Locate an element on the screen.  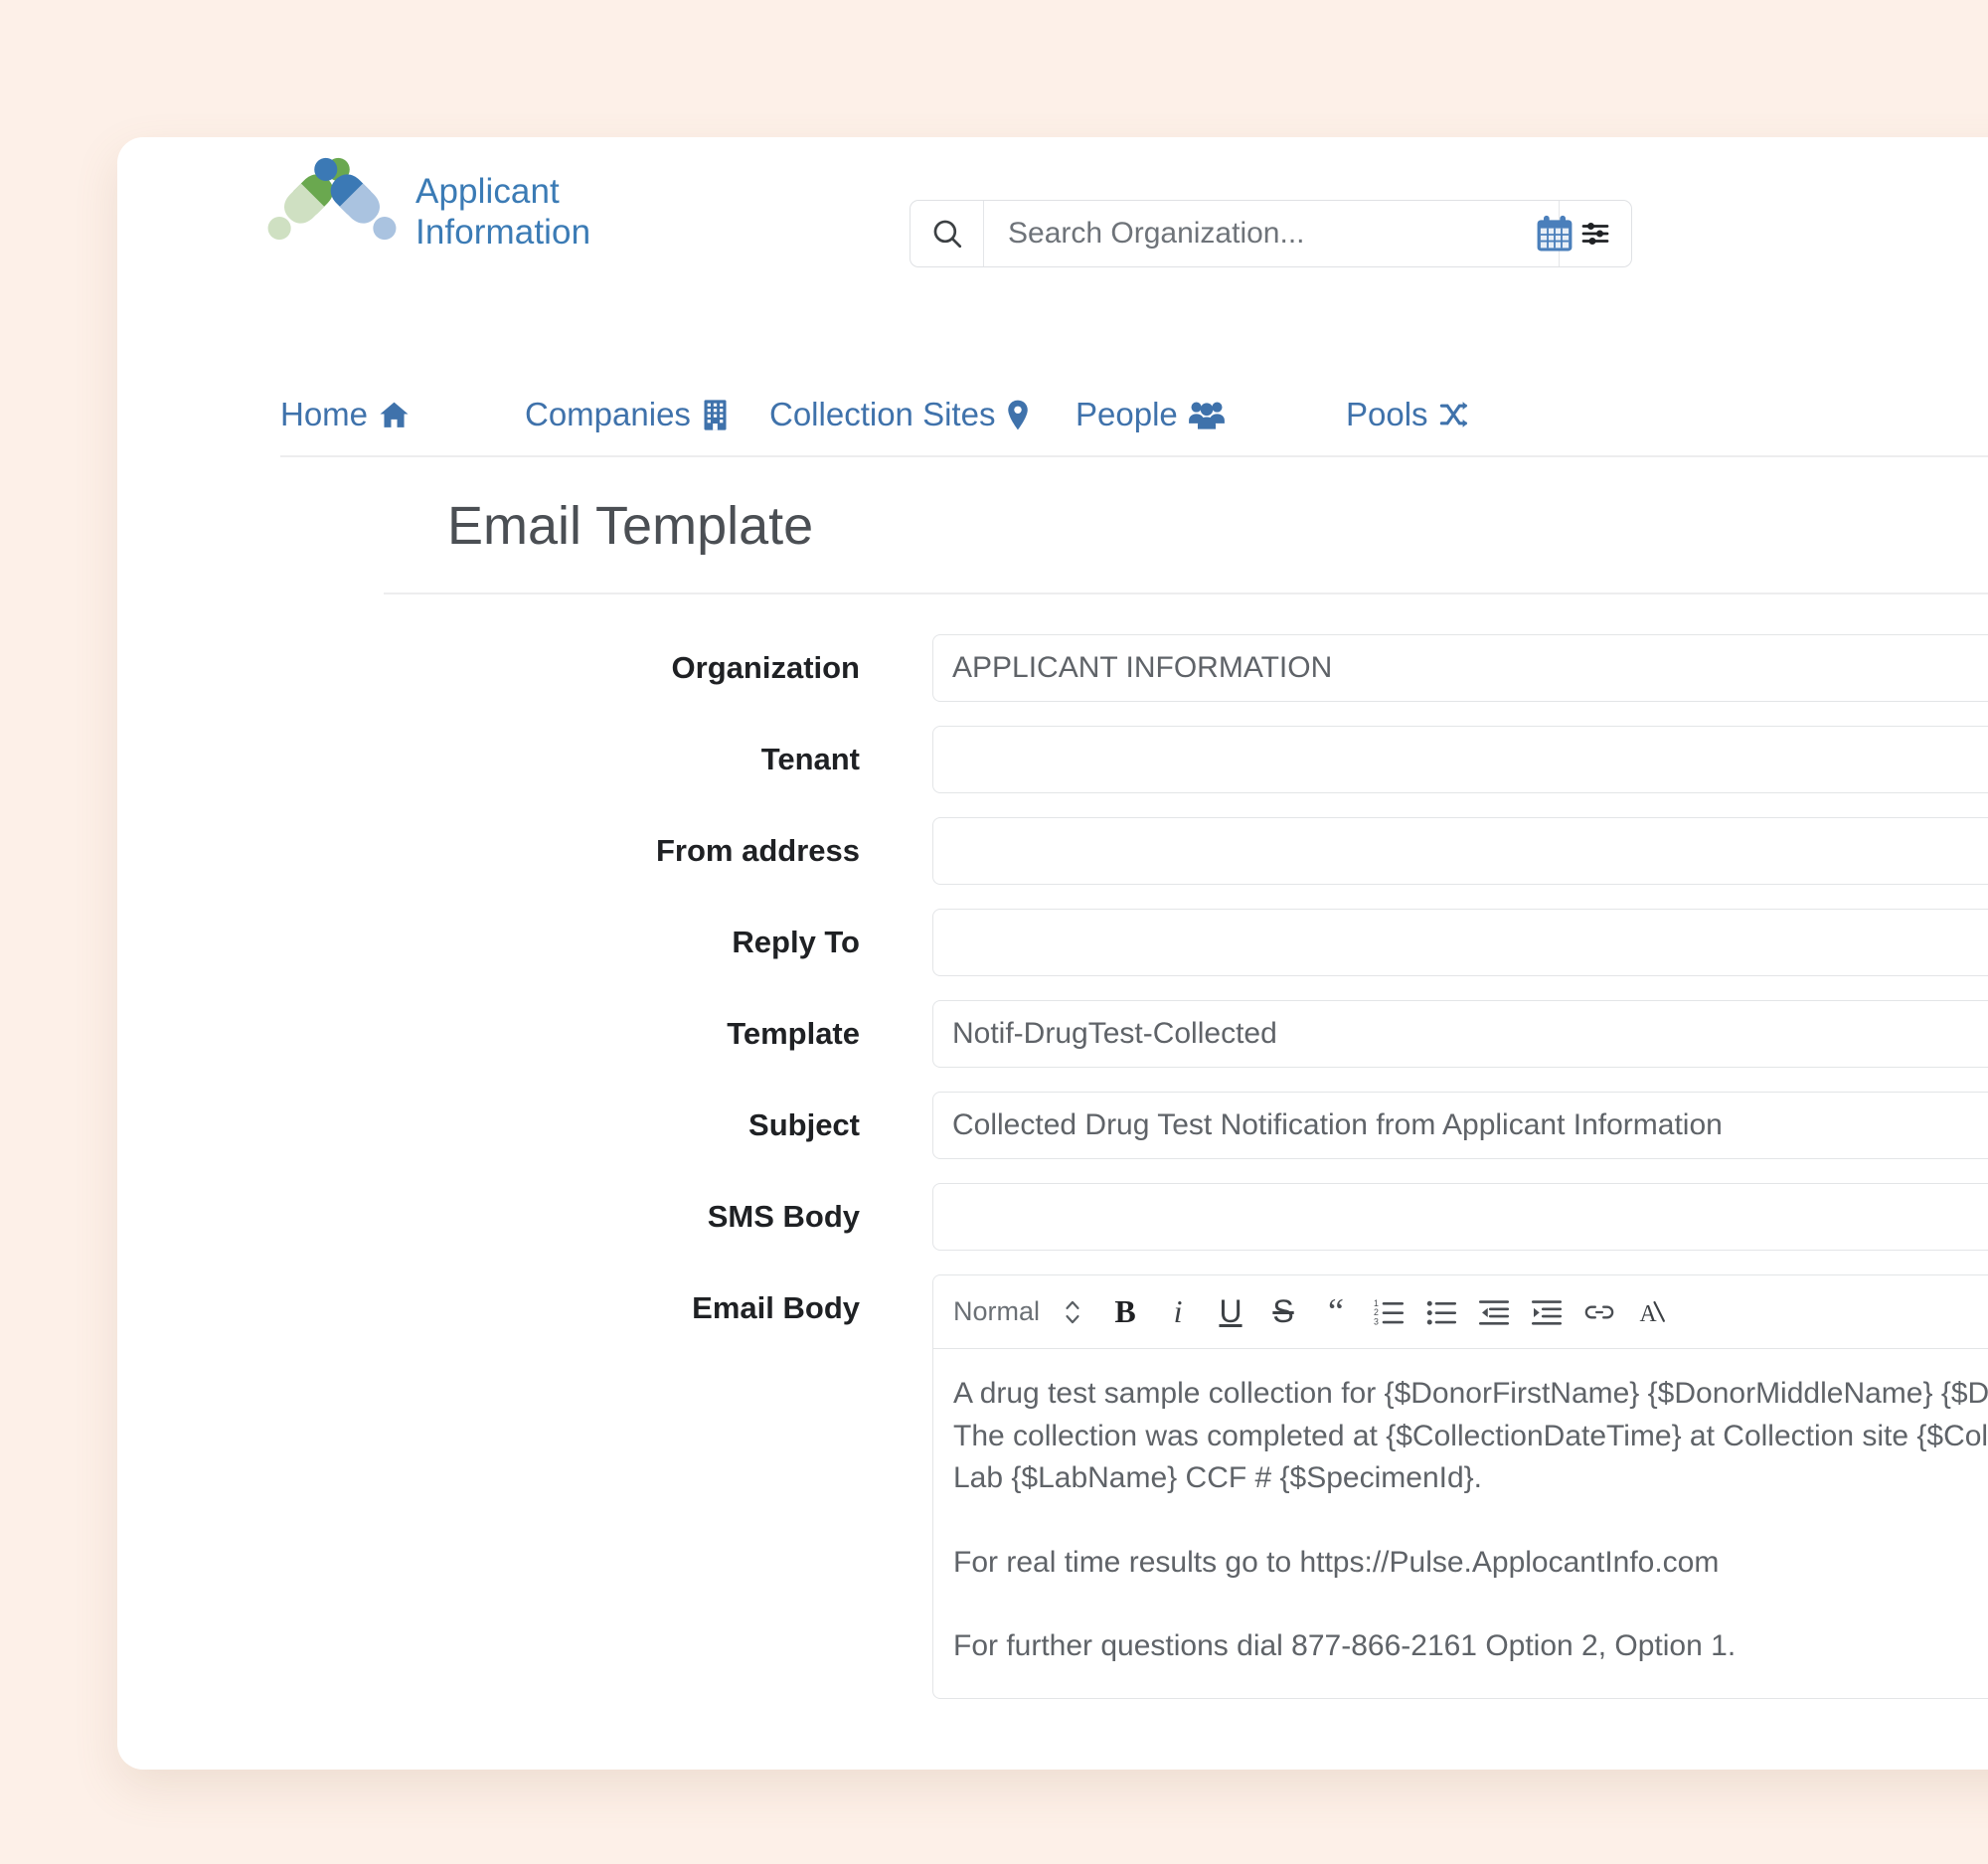
svg-text: 3 is located at coordinates (1376, 1321).